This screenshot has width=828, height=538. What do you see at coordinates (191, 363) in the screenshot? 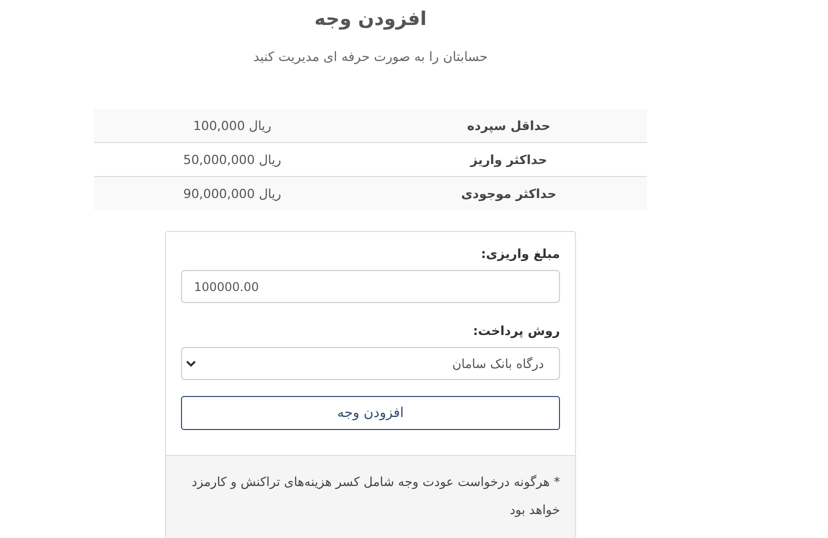
I see `chevron-down-icon` at bounding box center [191, 363].